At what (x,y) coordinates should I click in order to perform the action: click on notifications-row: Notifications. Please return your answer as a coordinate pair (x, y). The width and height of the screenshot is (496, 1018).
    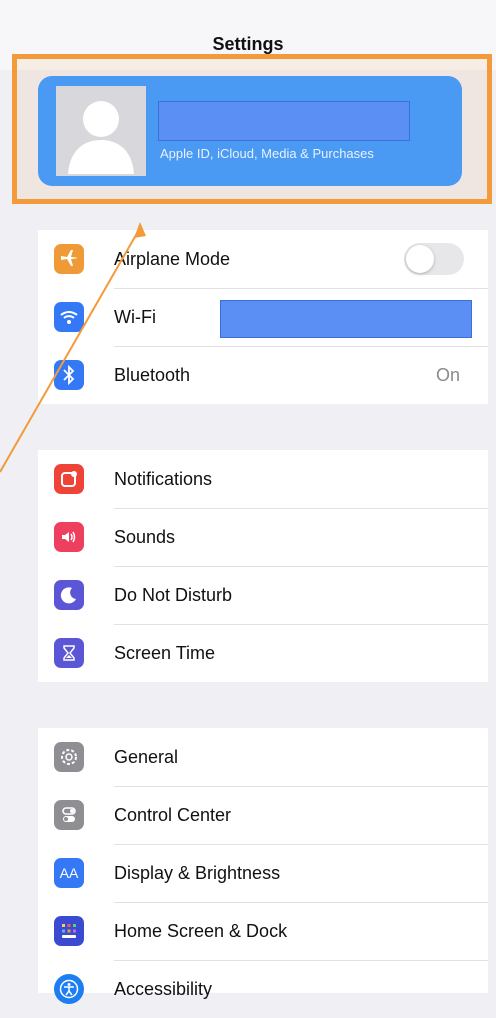
    Looking at the image, I should click on (263, 479).